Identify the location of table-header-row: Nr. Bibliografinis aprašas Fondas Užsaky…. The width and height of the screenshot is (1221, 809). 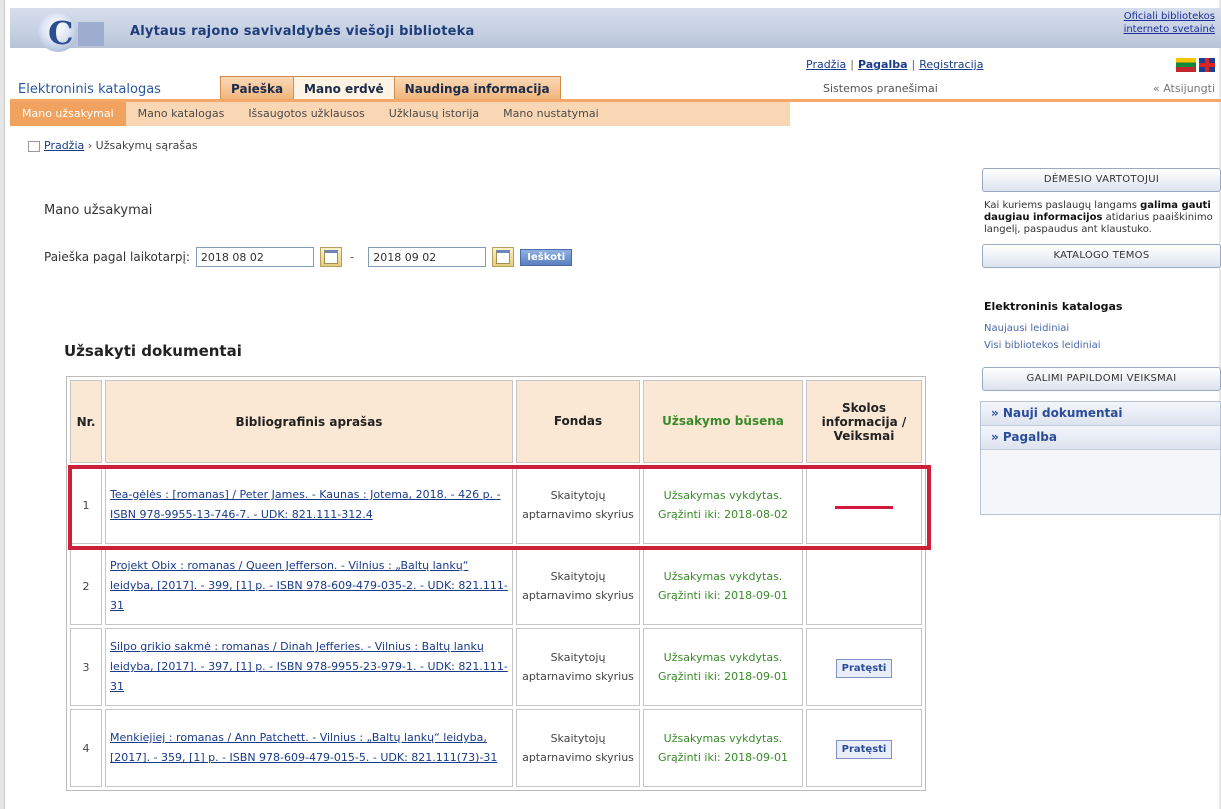
(496, 421).